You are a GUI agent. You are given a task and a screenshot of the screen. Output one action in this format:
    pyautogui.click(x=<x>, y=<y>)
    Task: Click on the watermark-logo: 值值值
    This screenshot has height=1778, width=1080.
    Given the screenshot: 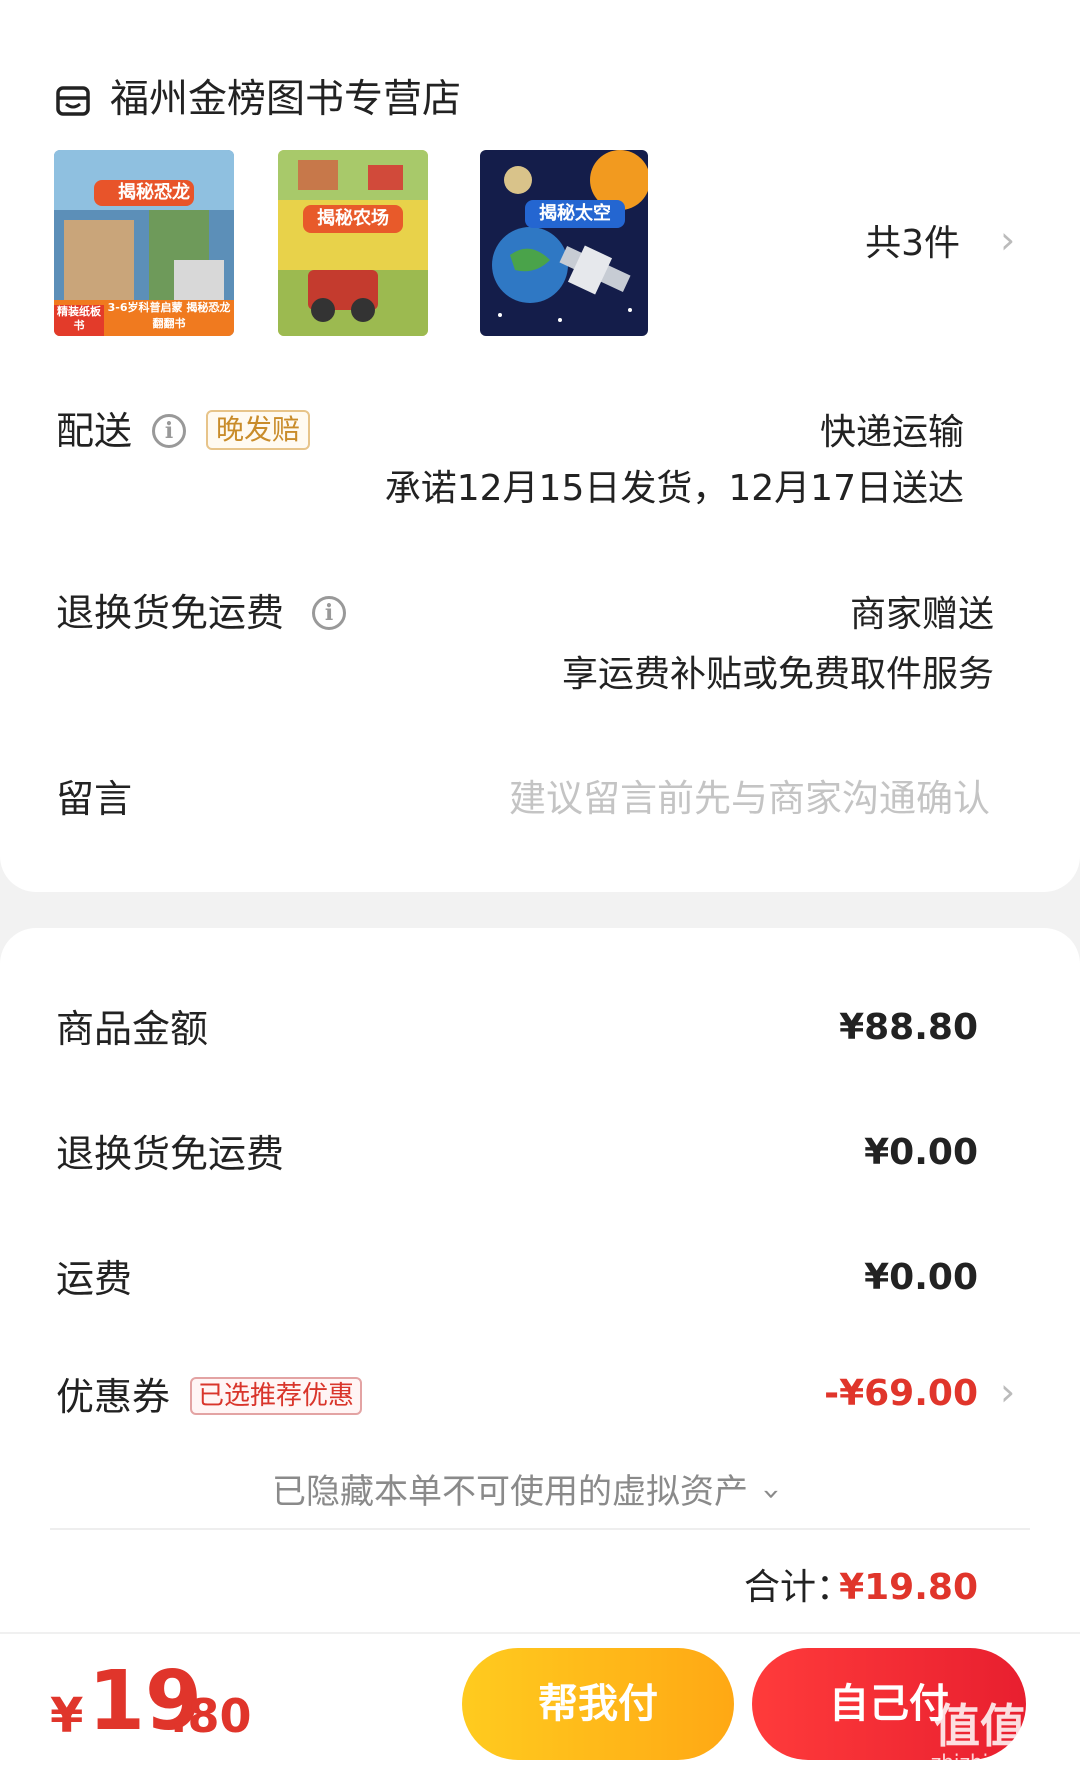 What is the action you would take?
    pyautogui.click(x=1003, y=1726)
    